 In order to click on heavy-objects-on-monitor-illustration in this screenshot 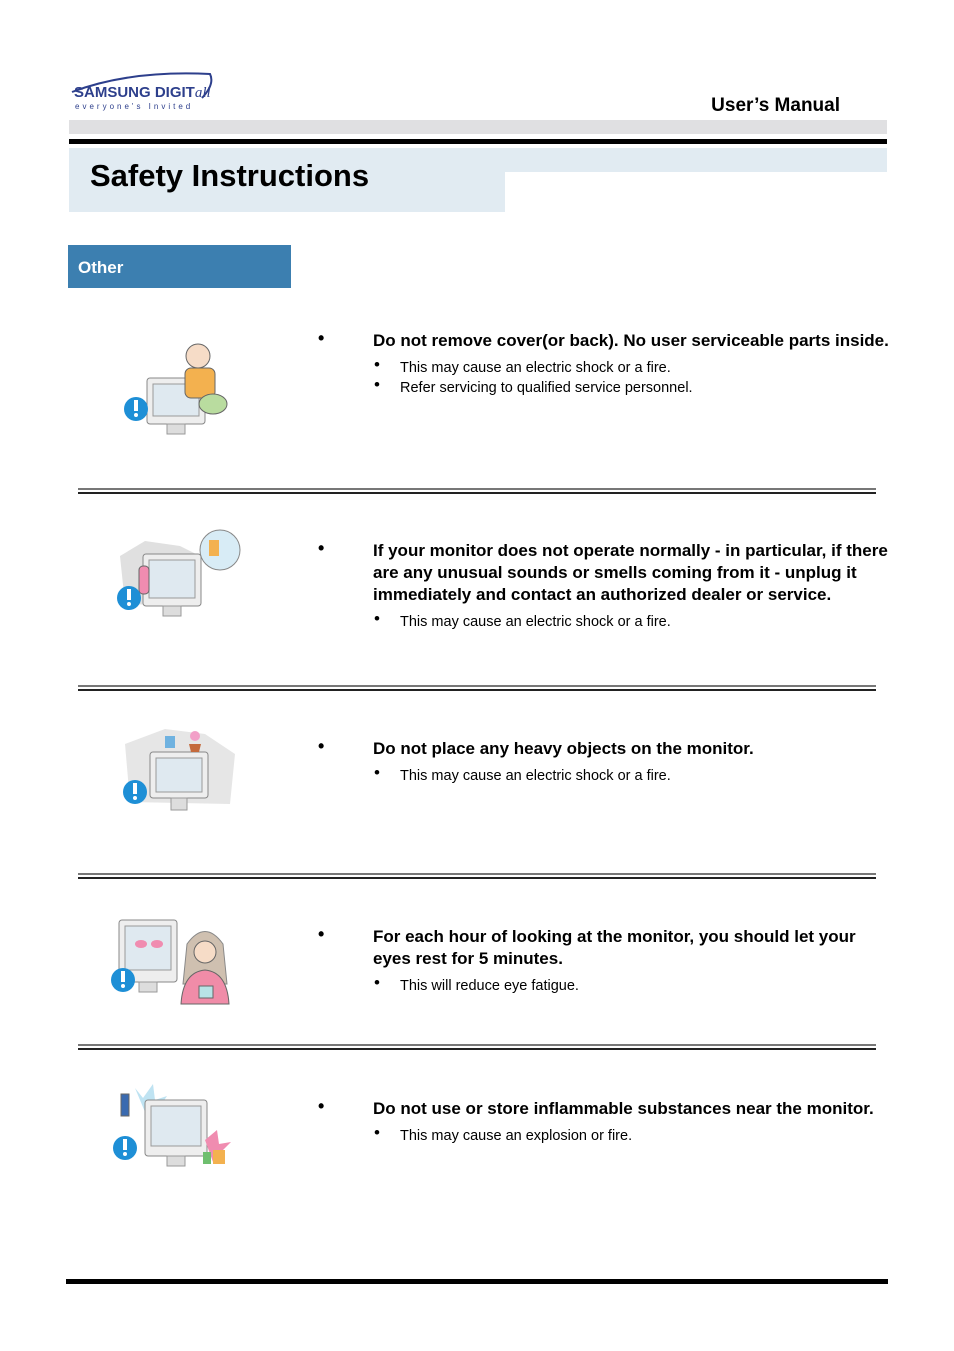, I will do `click(175, 769)`.